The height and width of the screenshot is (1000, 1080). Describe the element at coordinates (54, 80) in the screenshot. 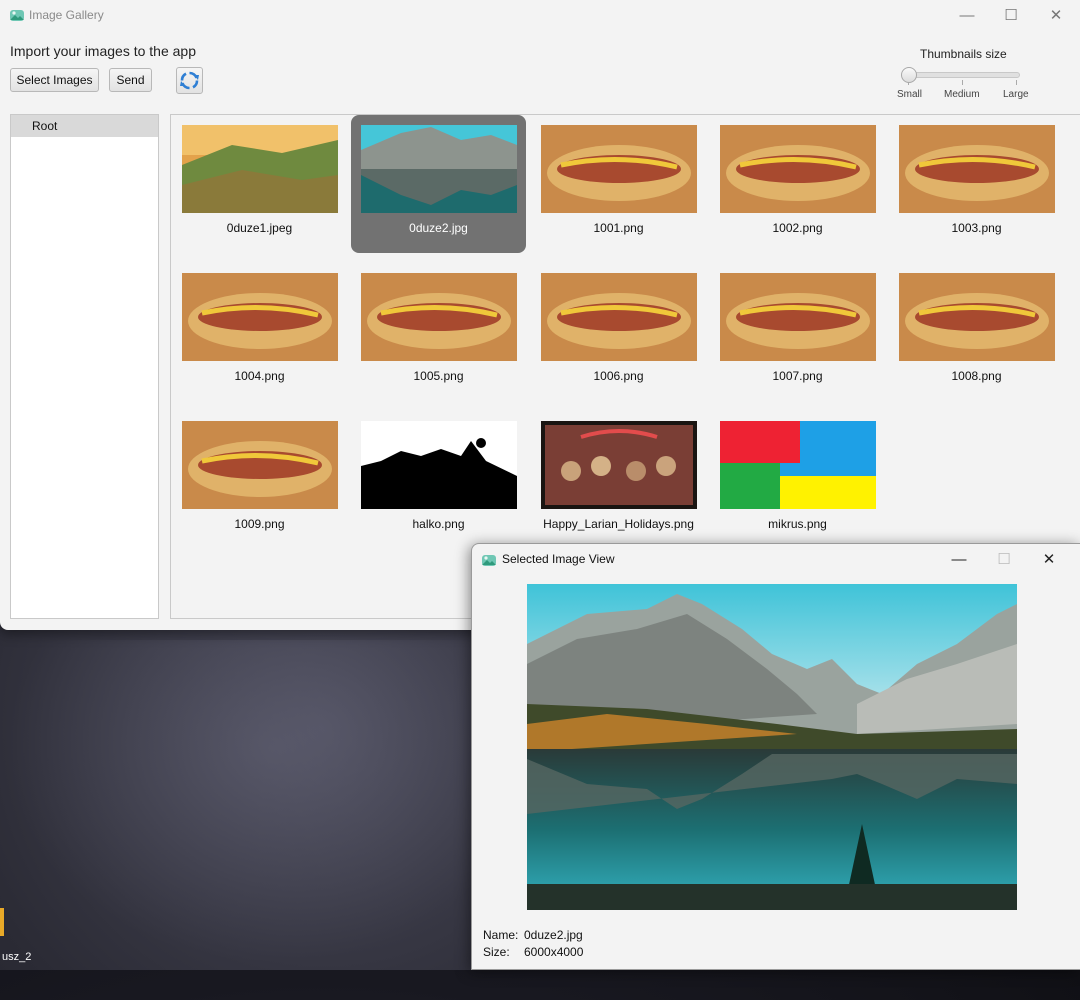

I see `select-images-button: Select Images` at that location.